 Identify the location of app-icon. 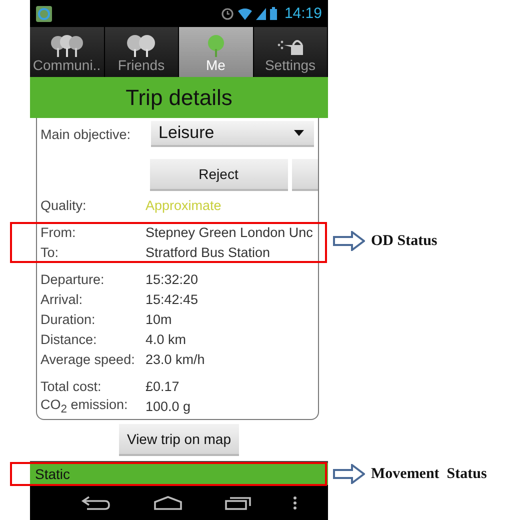
(44, 14).